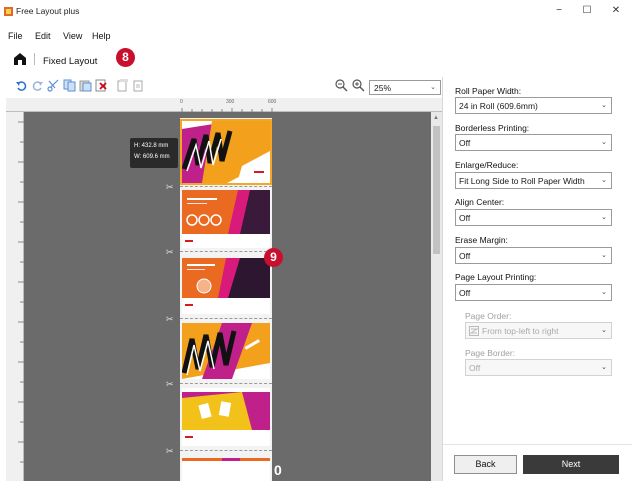 The image size is (632, 481). Describe the element at coordinates (138, 85) in the screenshot. I see `page-2-icon` at that location.